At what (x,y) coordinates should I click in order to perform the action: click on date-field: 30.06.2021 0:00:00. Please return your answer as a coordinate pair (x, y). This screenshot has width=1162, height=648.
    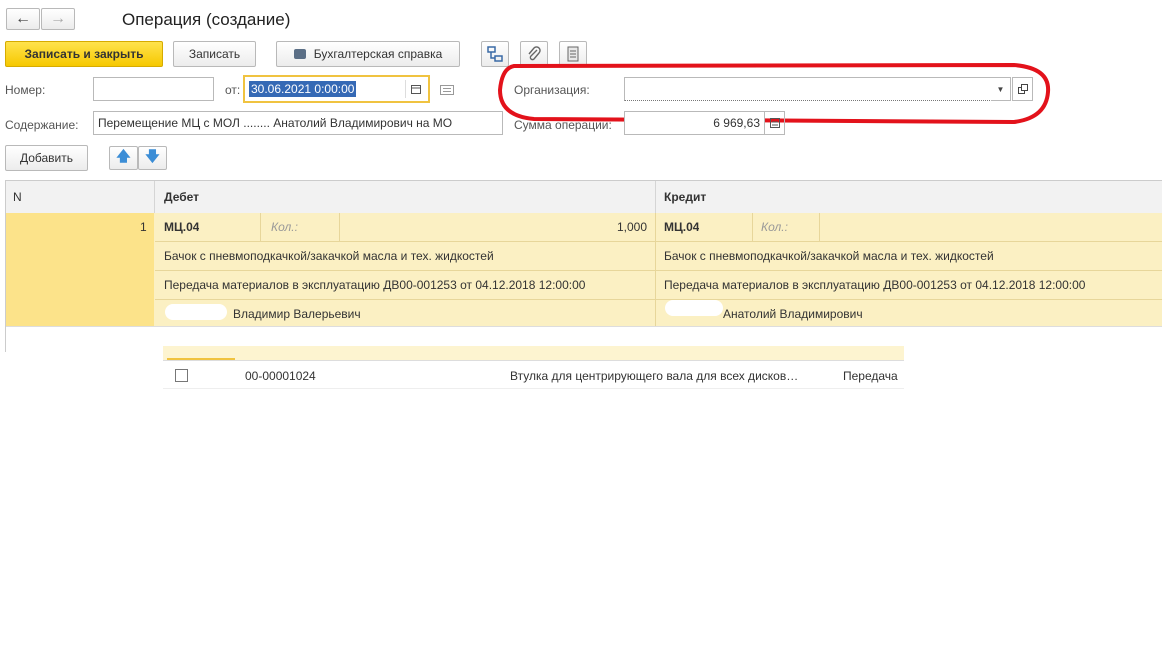
    Looking at the image, I should click on (336, 89).